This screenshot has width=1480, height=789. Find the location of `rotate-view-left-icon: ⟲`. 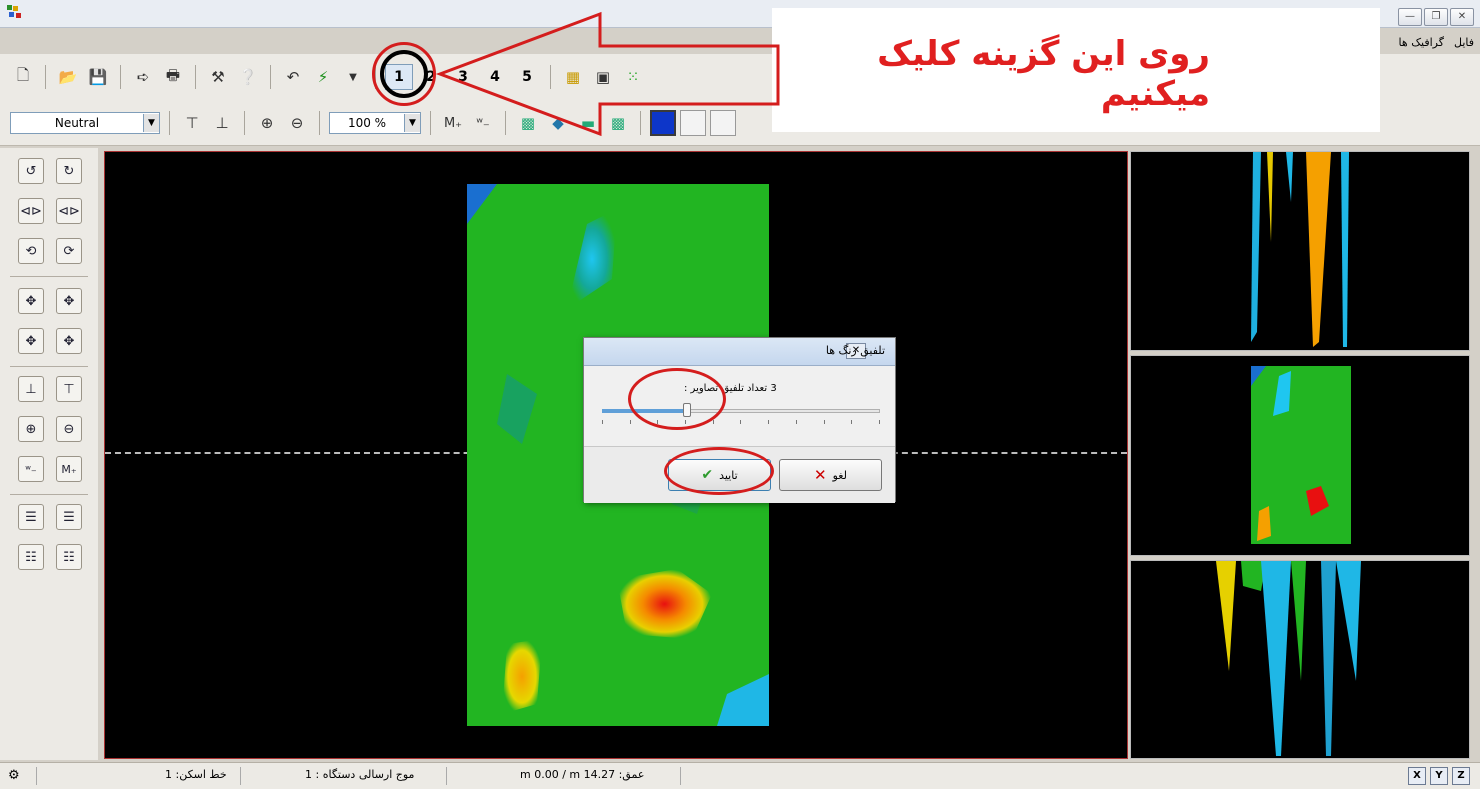

rotate-view-left-icon: ⟲ is located at coordinates (31, 251).